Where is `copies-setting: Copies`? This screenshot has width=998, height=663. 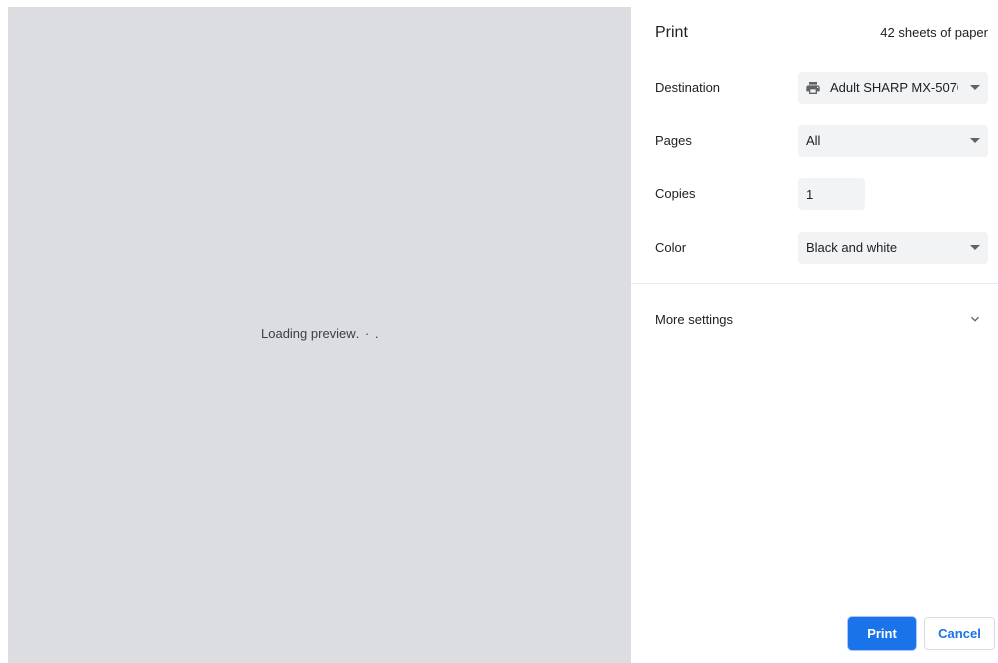
copies-setting: Copies is located at coordinates (821, 194).